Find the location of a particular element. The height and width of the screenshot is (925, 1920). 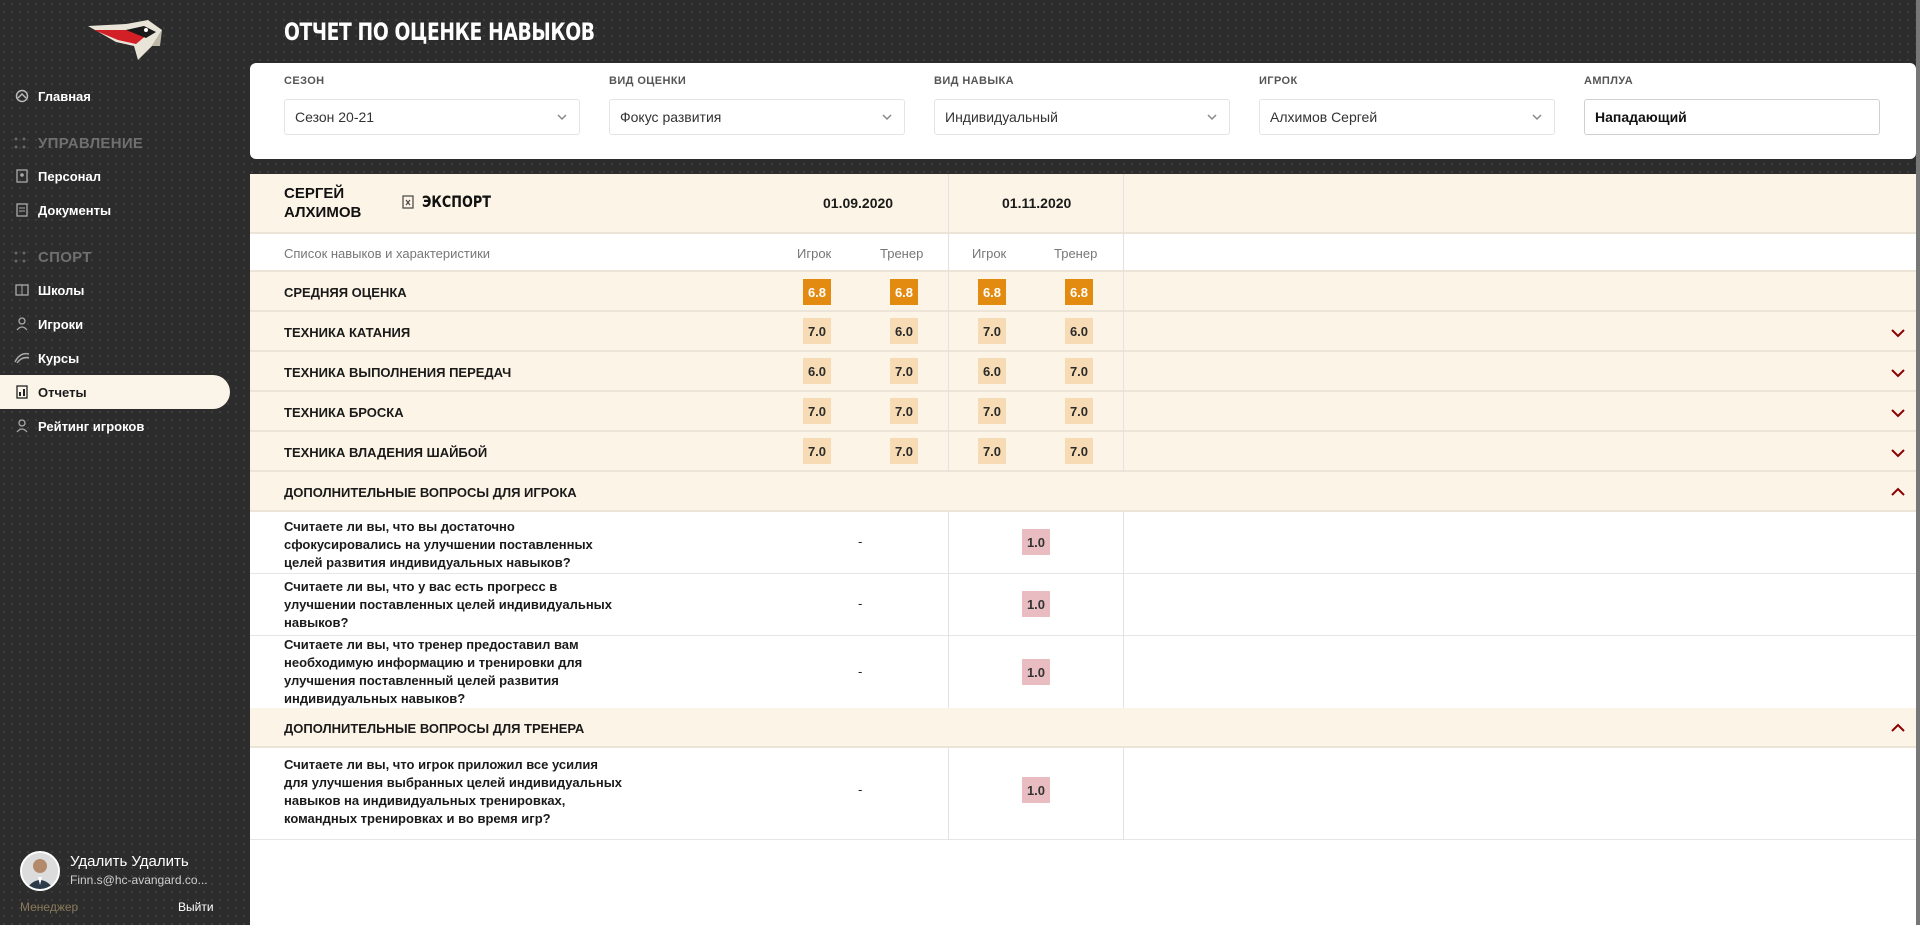

excel-icon is located at coordinates (408, 201).